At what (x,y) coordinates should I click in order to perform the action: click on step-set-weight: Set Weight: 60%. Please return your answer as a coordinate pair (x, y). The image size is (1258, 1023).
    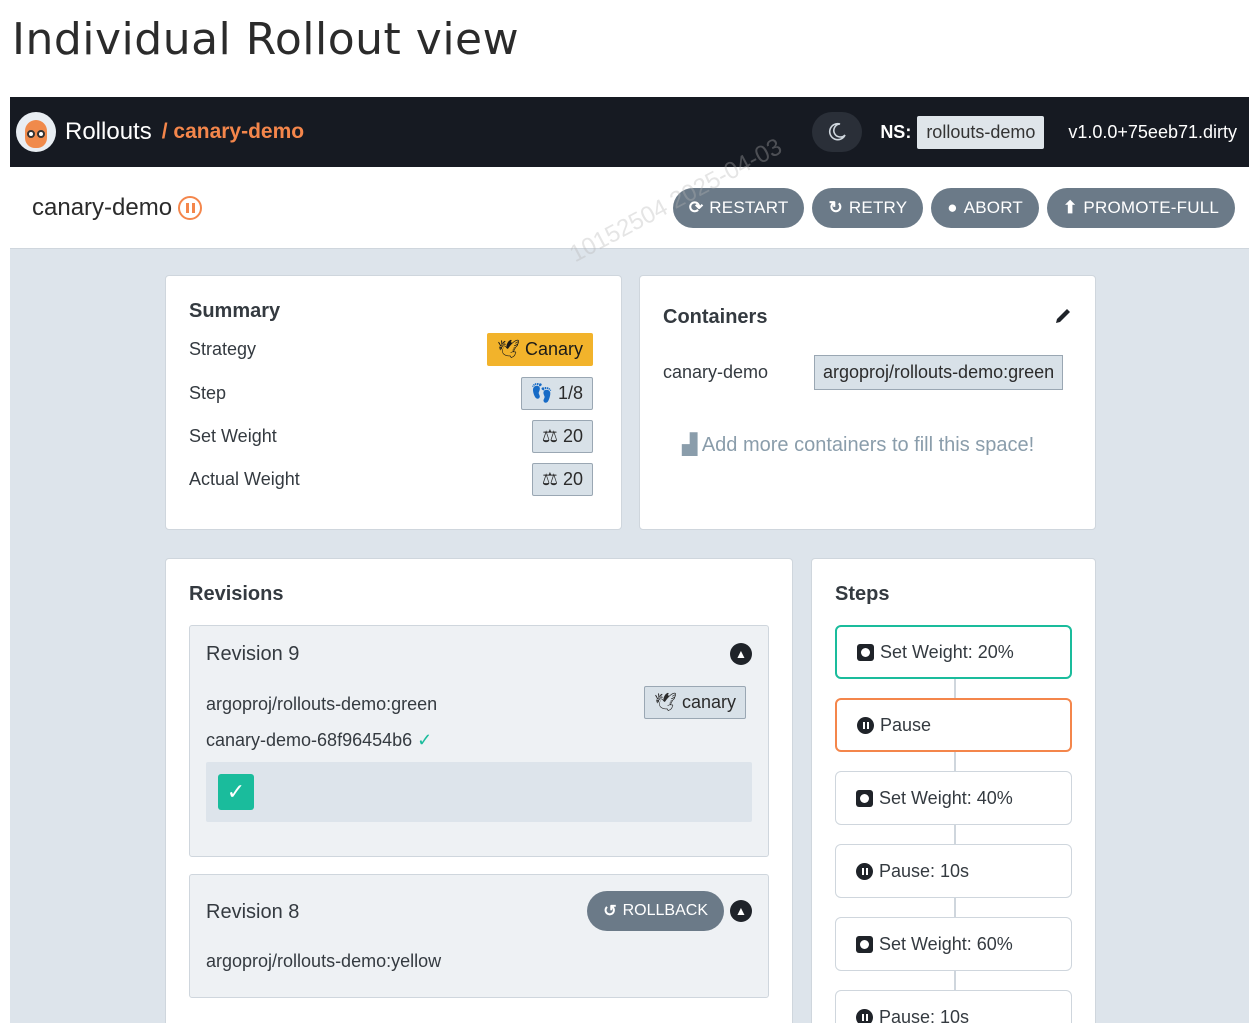
    Looking at the image, I should click on (953, 944).